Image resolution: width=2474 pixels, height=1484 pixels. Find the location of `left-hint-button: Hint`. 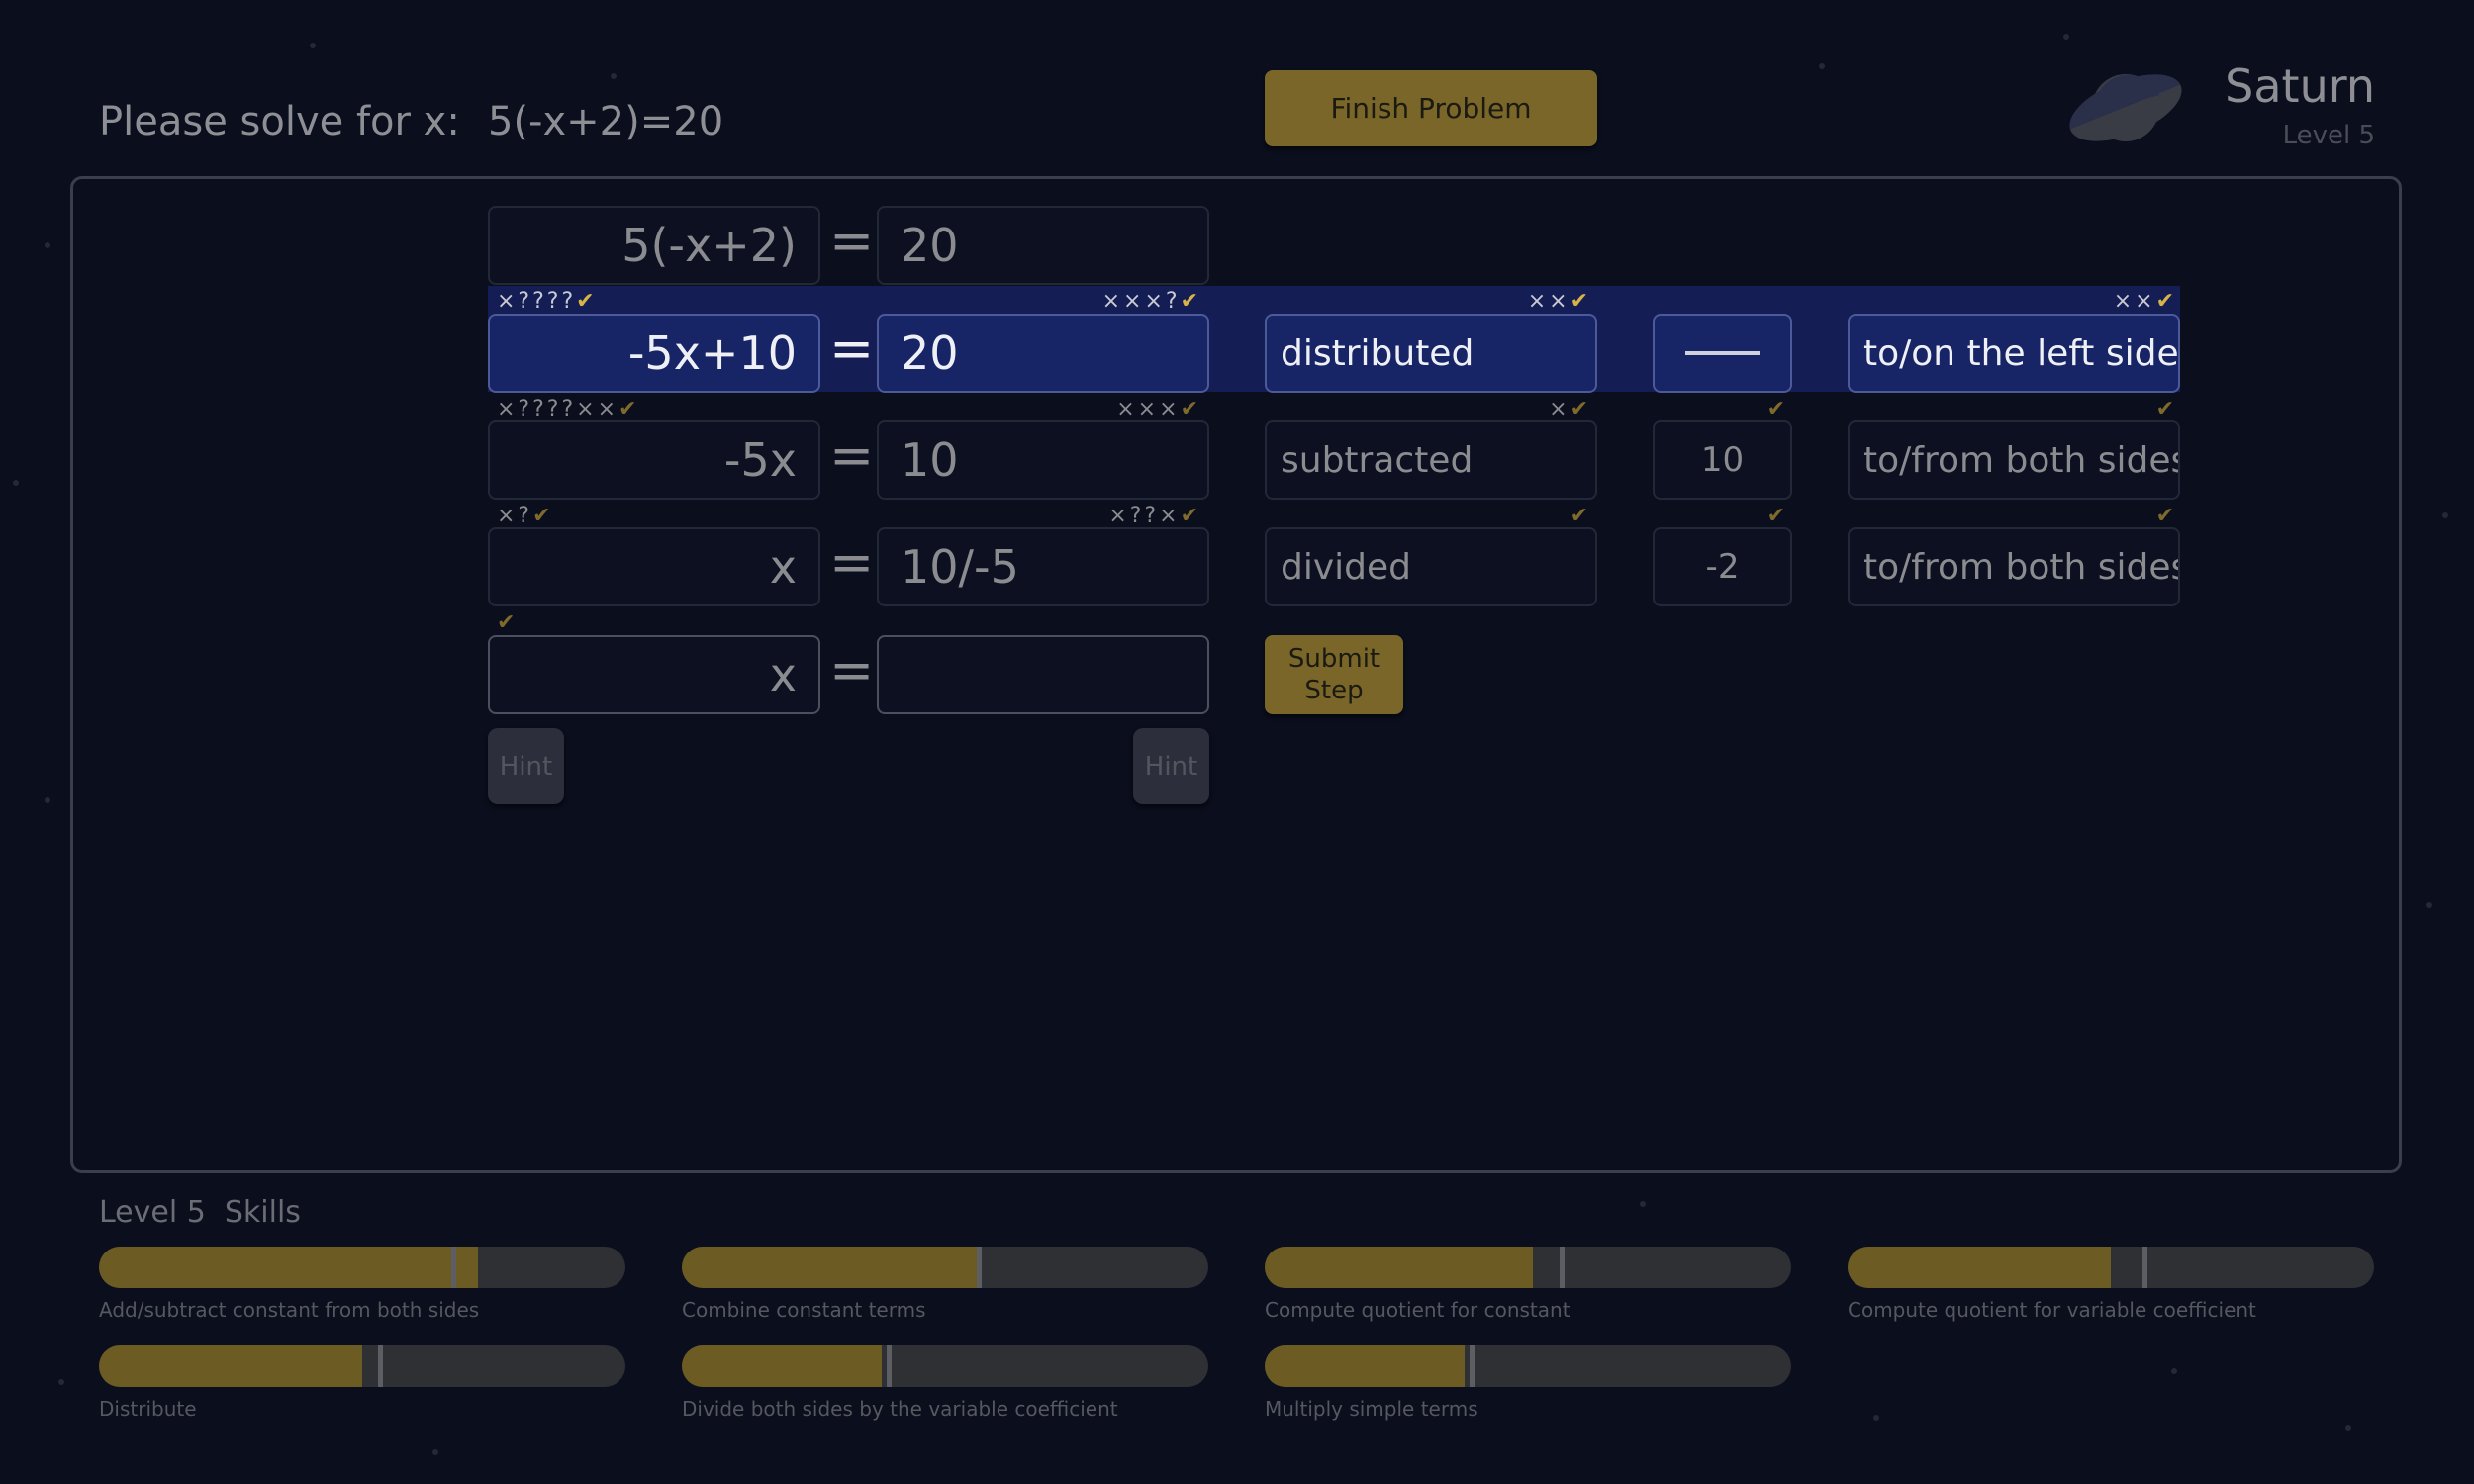

left-hint-button: Hint is located at coordinates (526, 766).